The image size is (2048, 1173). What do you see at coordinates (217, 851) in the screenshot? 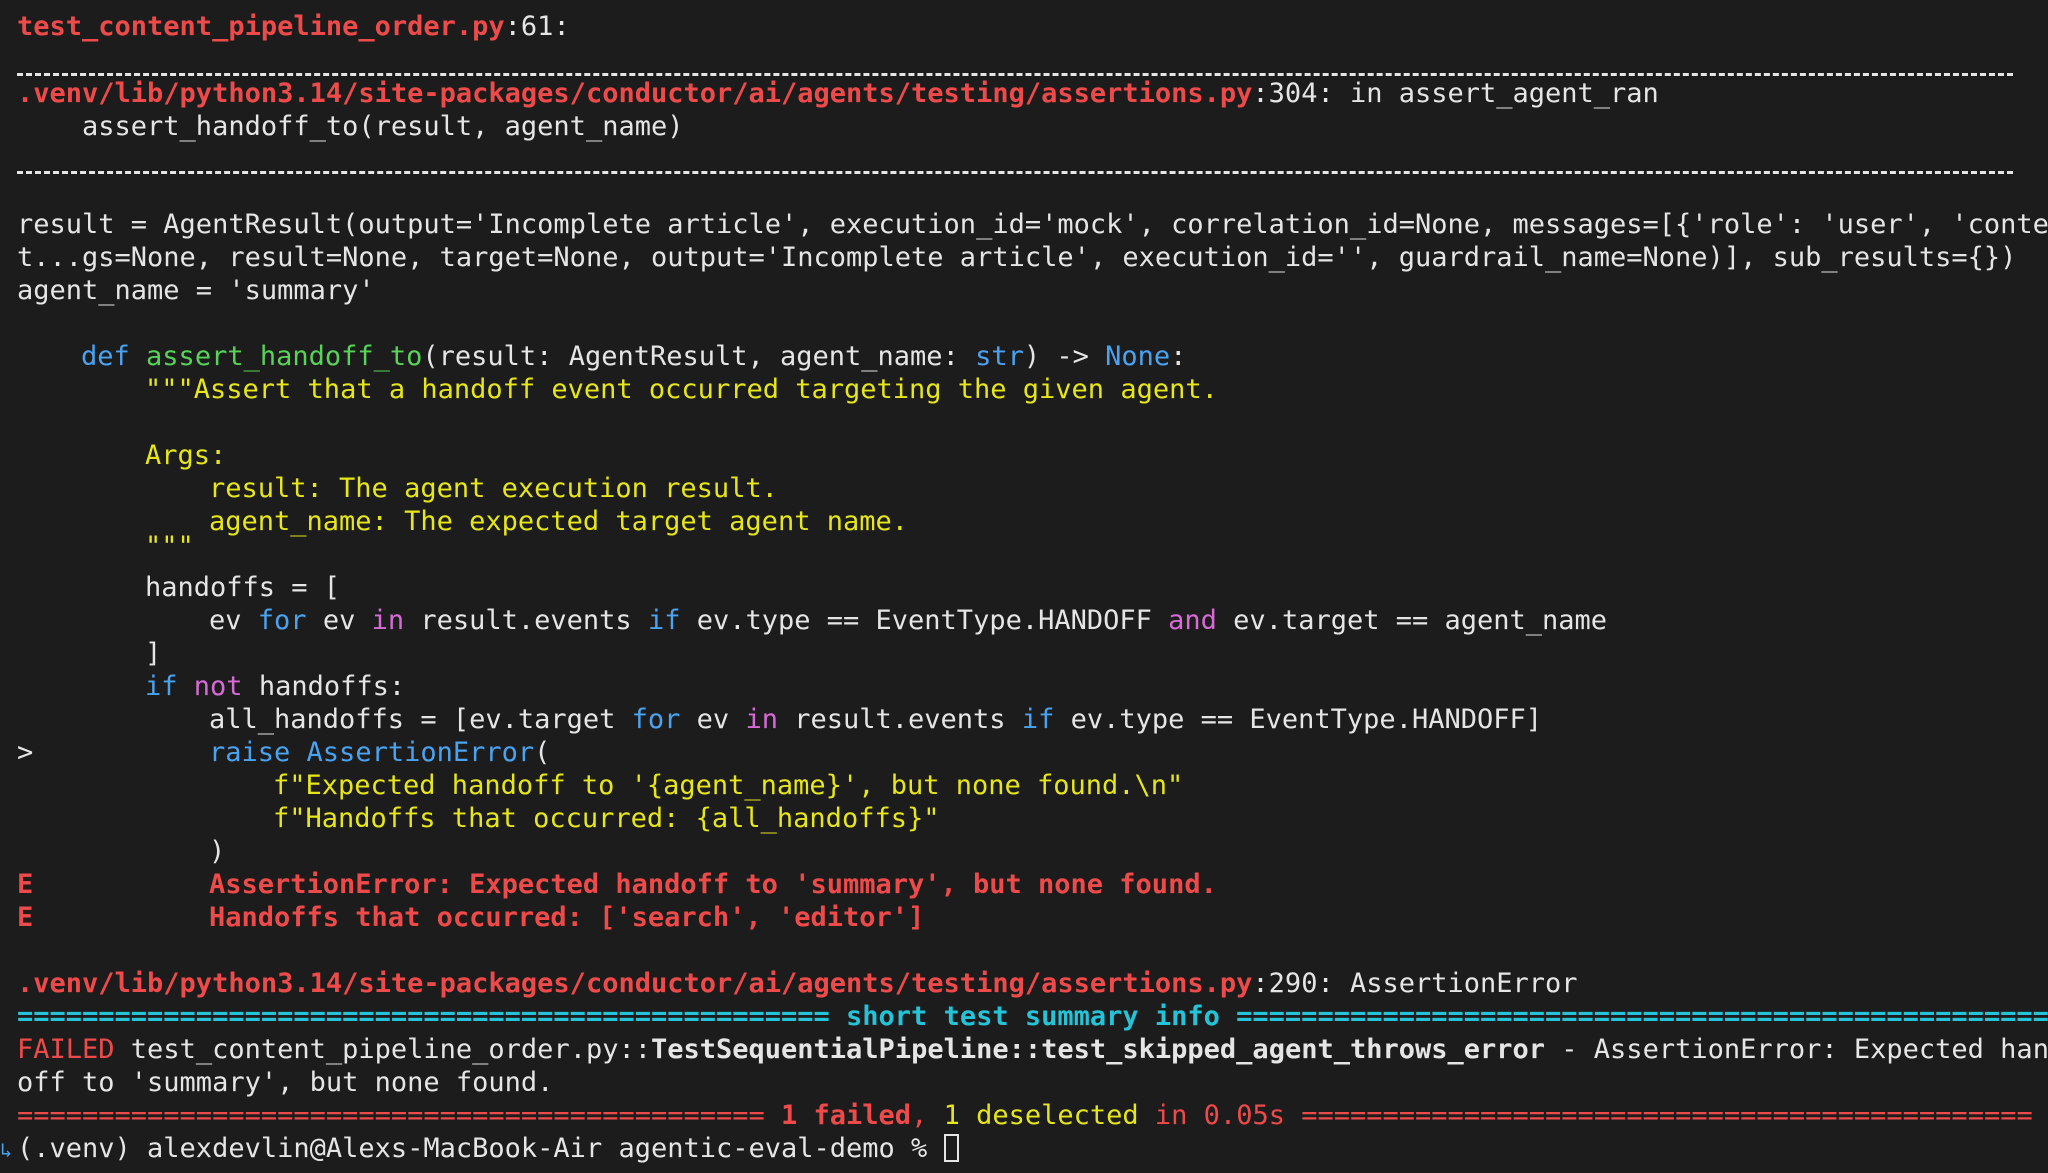
I see `code-paren-close: )` at bounding box center [217, 851].